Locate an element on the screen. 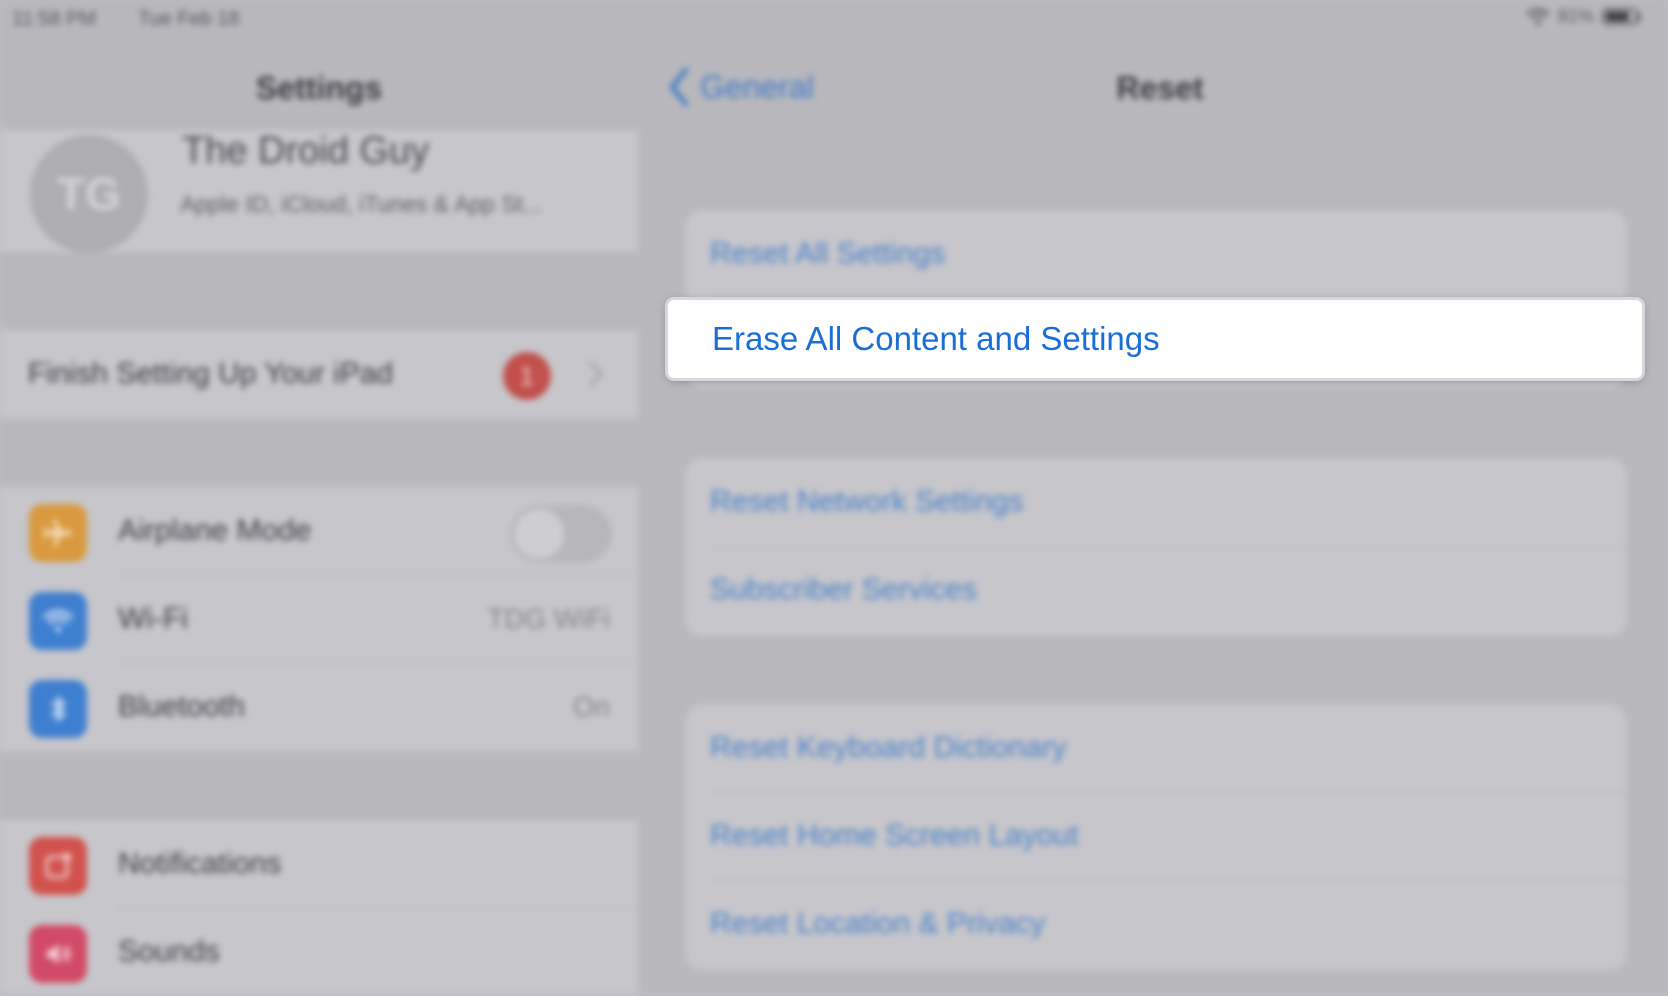 The image size is (1668, 996). sidebar-item-sounds: Sounds is located at coordinates (319, 952).